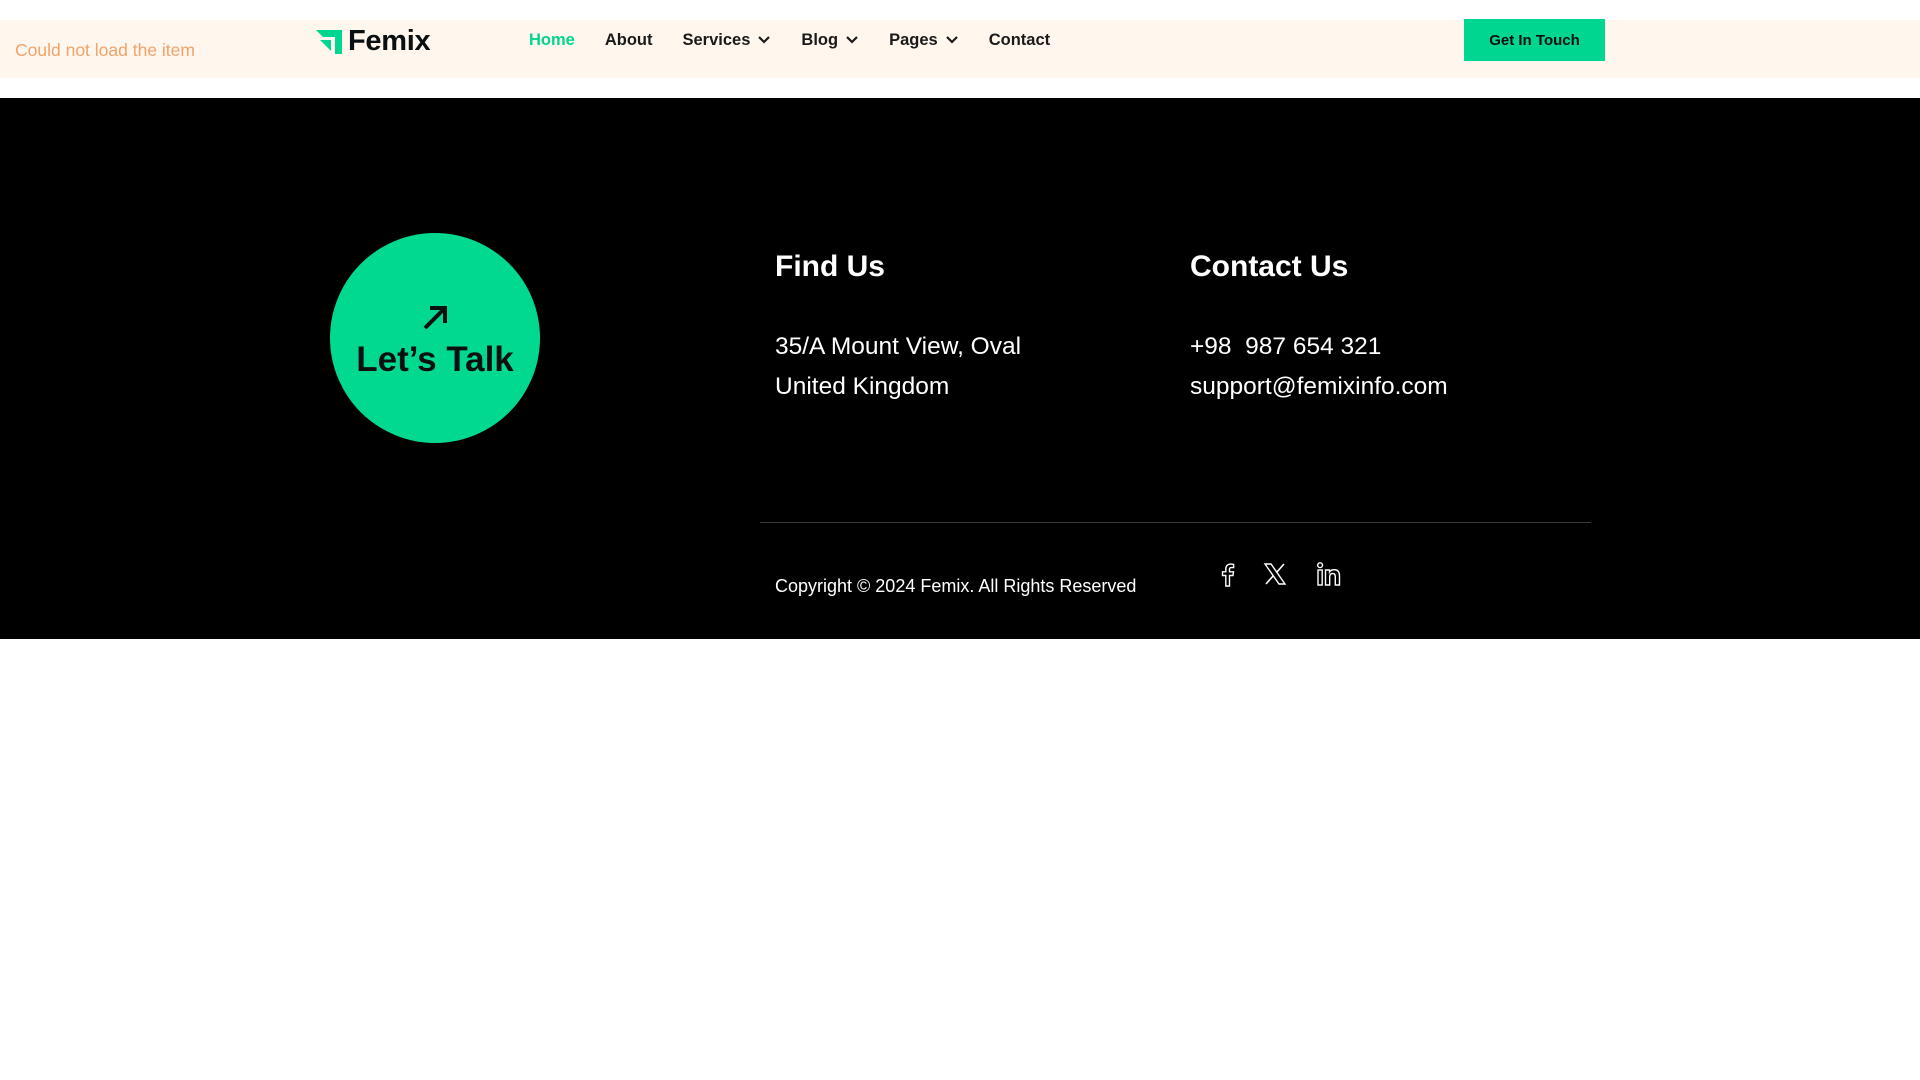  What do you see at coordinates (1269, 266) in the screenshot?
I see `contact-us-heading: Contact Us` at bounding box center [1269, 266].